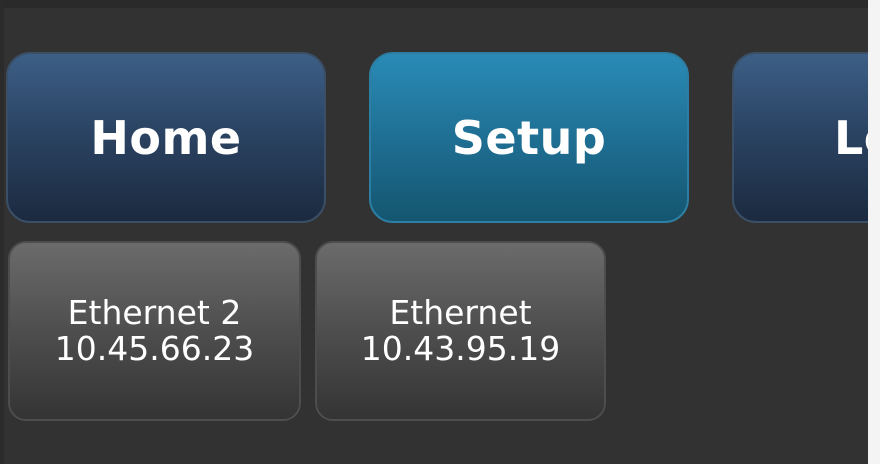 The height and width of the screenshot is (464, 880). I want to click on network-ip: 10.43.95.19, so click(460, 348).